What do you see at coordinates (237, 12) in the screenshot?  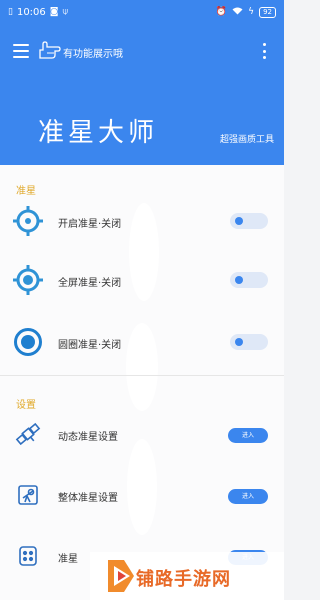 I see `wifi-icon` at bounding box center [237, 12].